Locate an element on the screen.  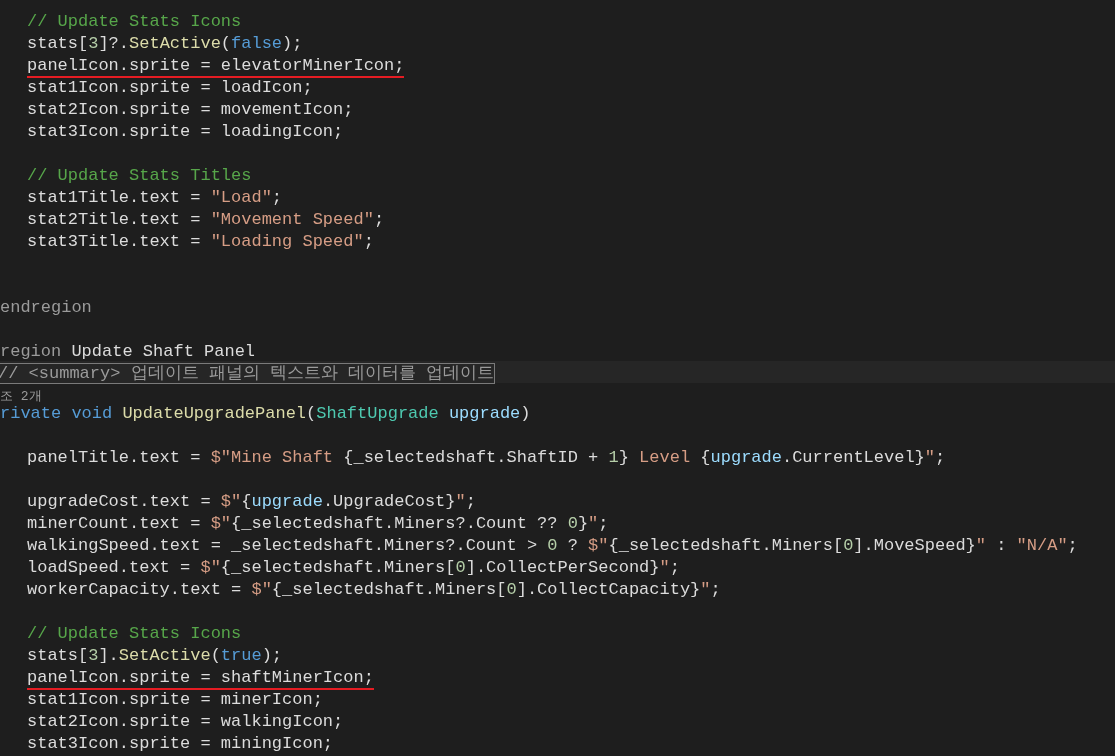
code-line: // Update Stats Titles is located at coordinates (139, 176).